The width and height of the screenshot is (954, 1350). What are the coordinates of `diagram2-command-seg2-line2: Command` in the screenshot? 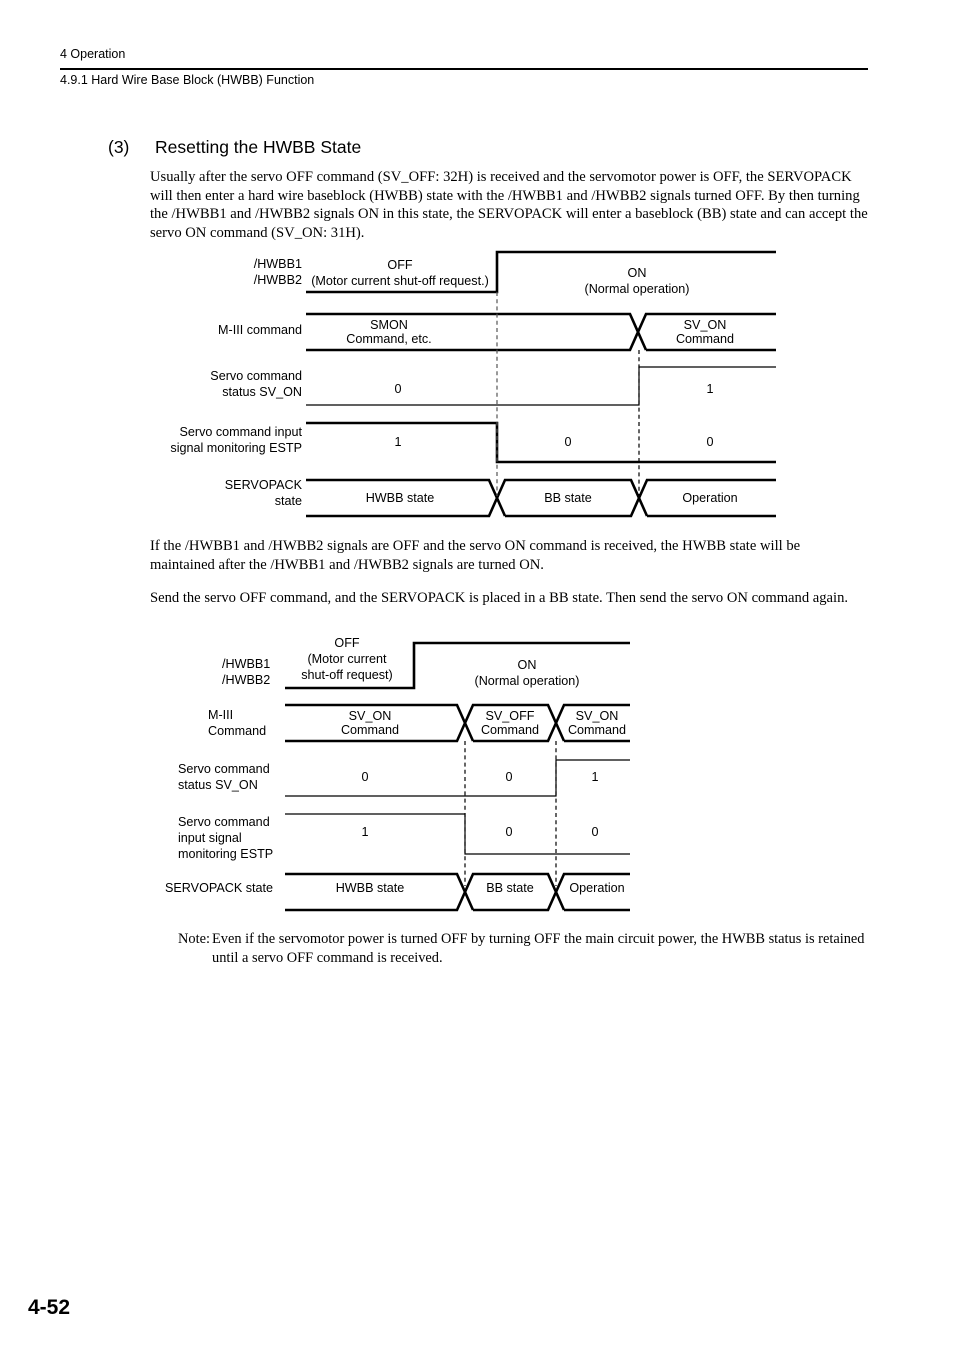 It's located at (510, 730).